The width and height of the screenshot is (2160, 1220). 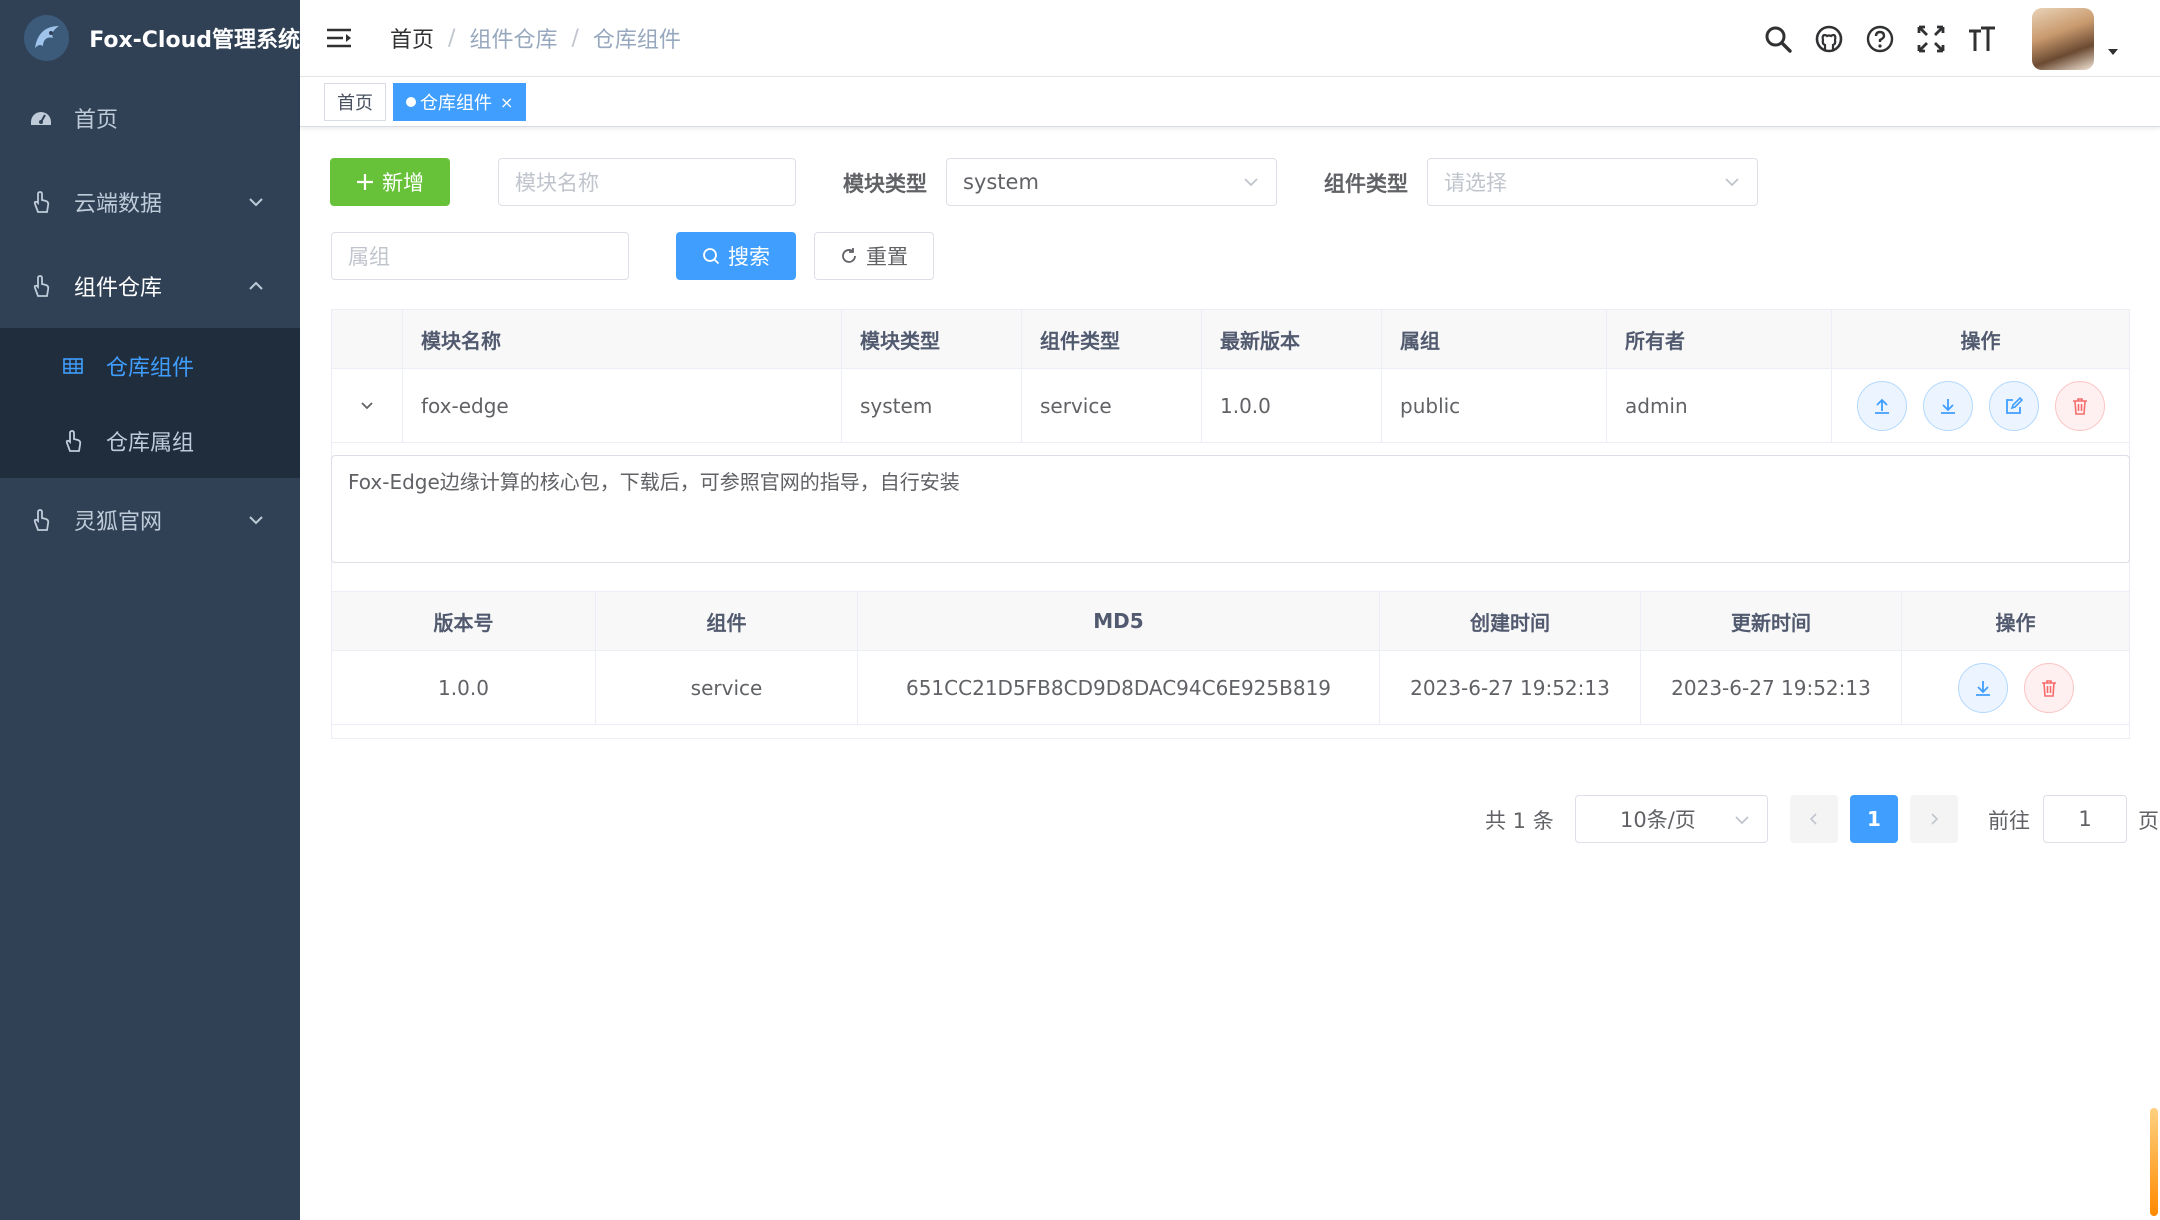 I want to click on sidebar-item-label: 首页, so click(x=96, y=120).